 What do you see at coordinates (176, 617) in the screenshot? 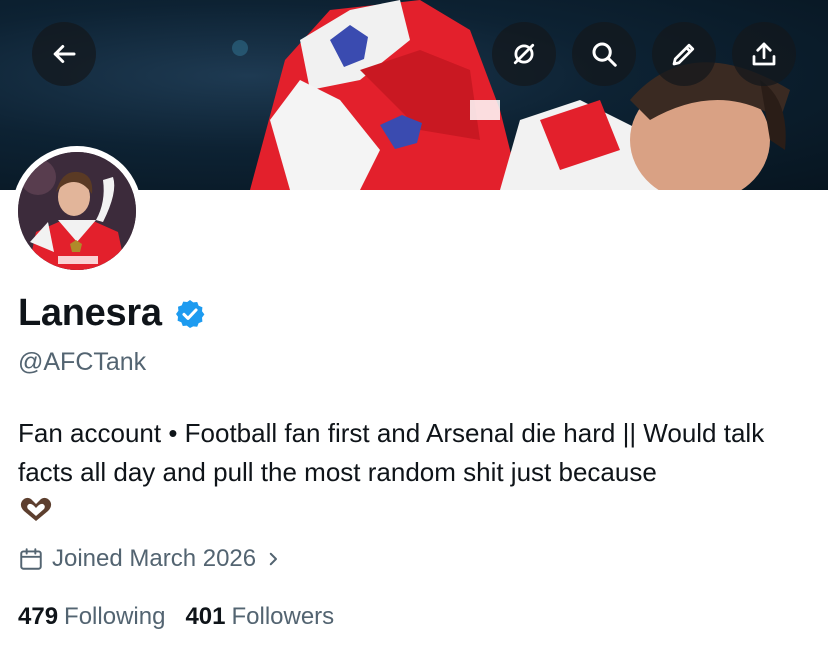
I see `follow-stats: 479 Following 401 Followers` at bounding box center [176, 617].